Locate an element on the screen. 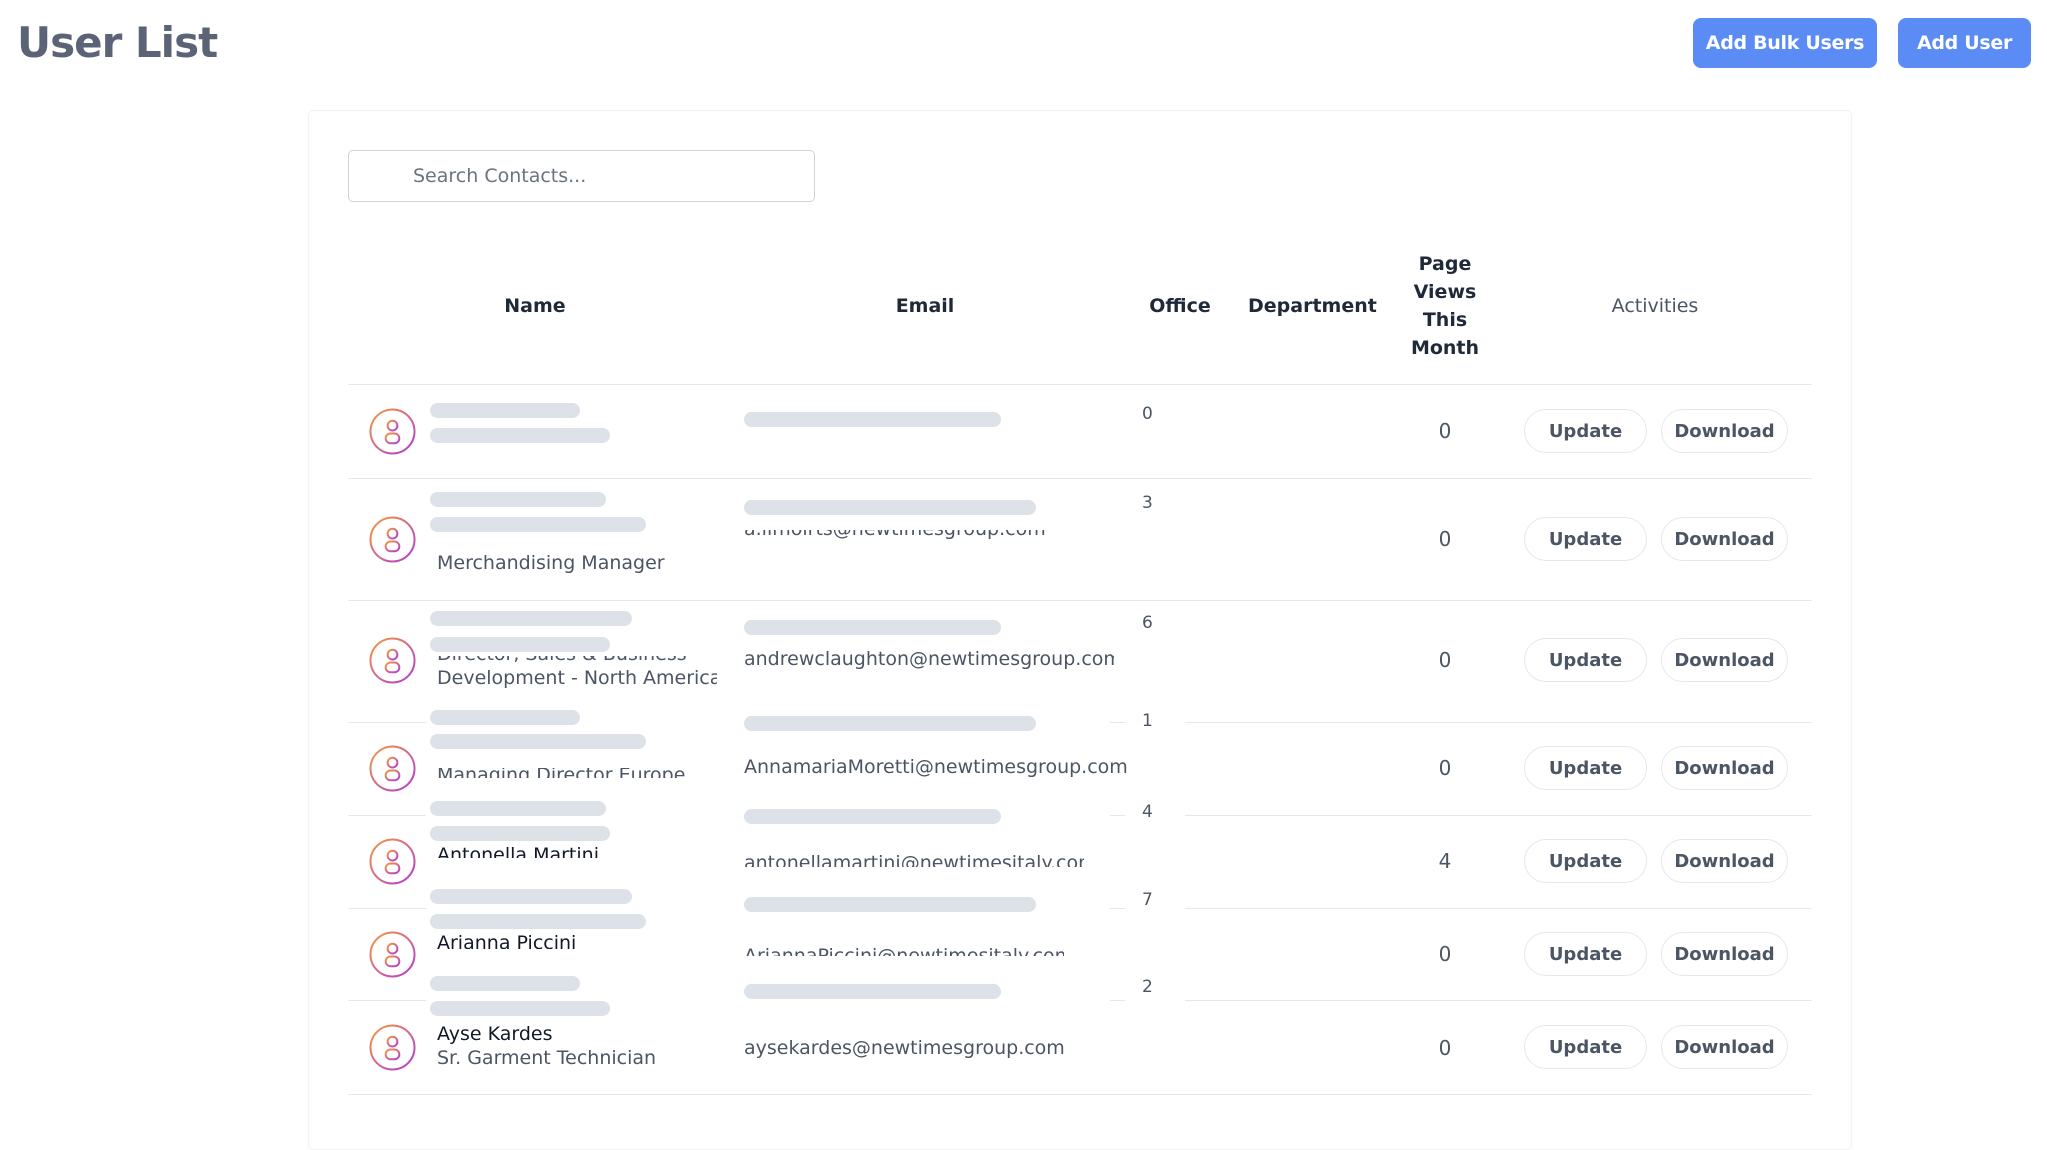  user-role: Merchandising Manager is located at coordinates (551, 563).